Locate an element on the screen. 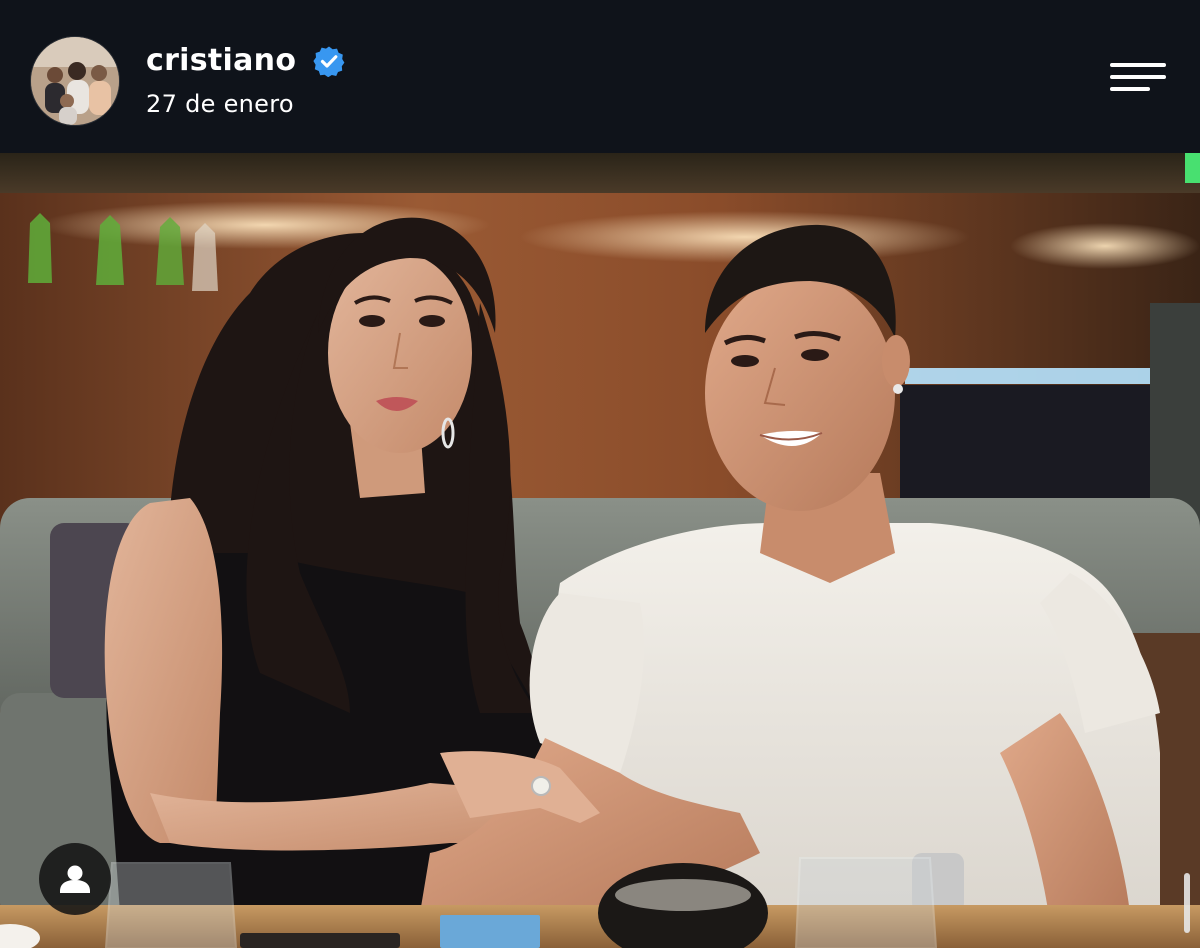 This screenshot has width=1200, height=948. post-date: 27 de enero is located at coordinates (220, 104).